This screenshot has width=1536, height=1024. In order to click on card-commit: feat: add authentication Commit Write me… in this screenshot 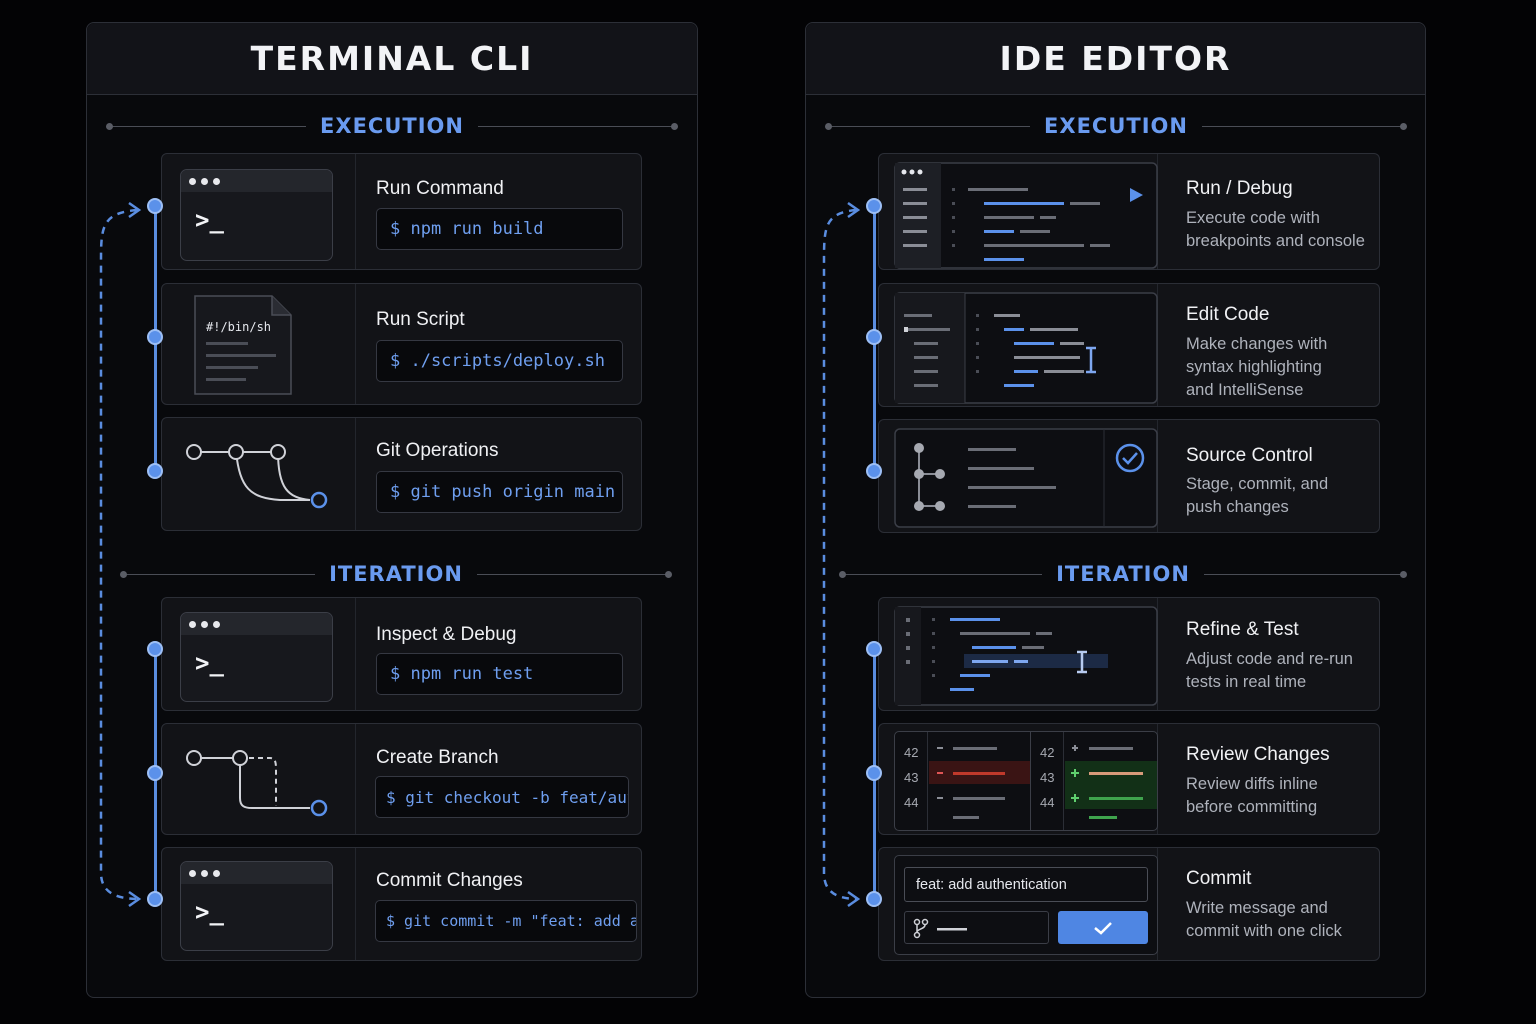, I will do `click(1129, 904)`.